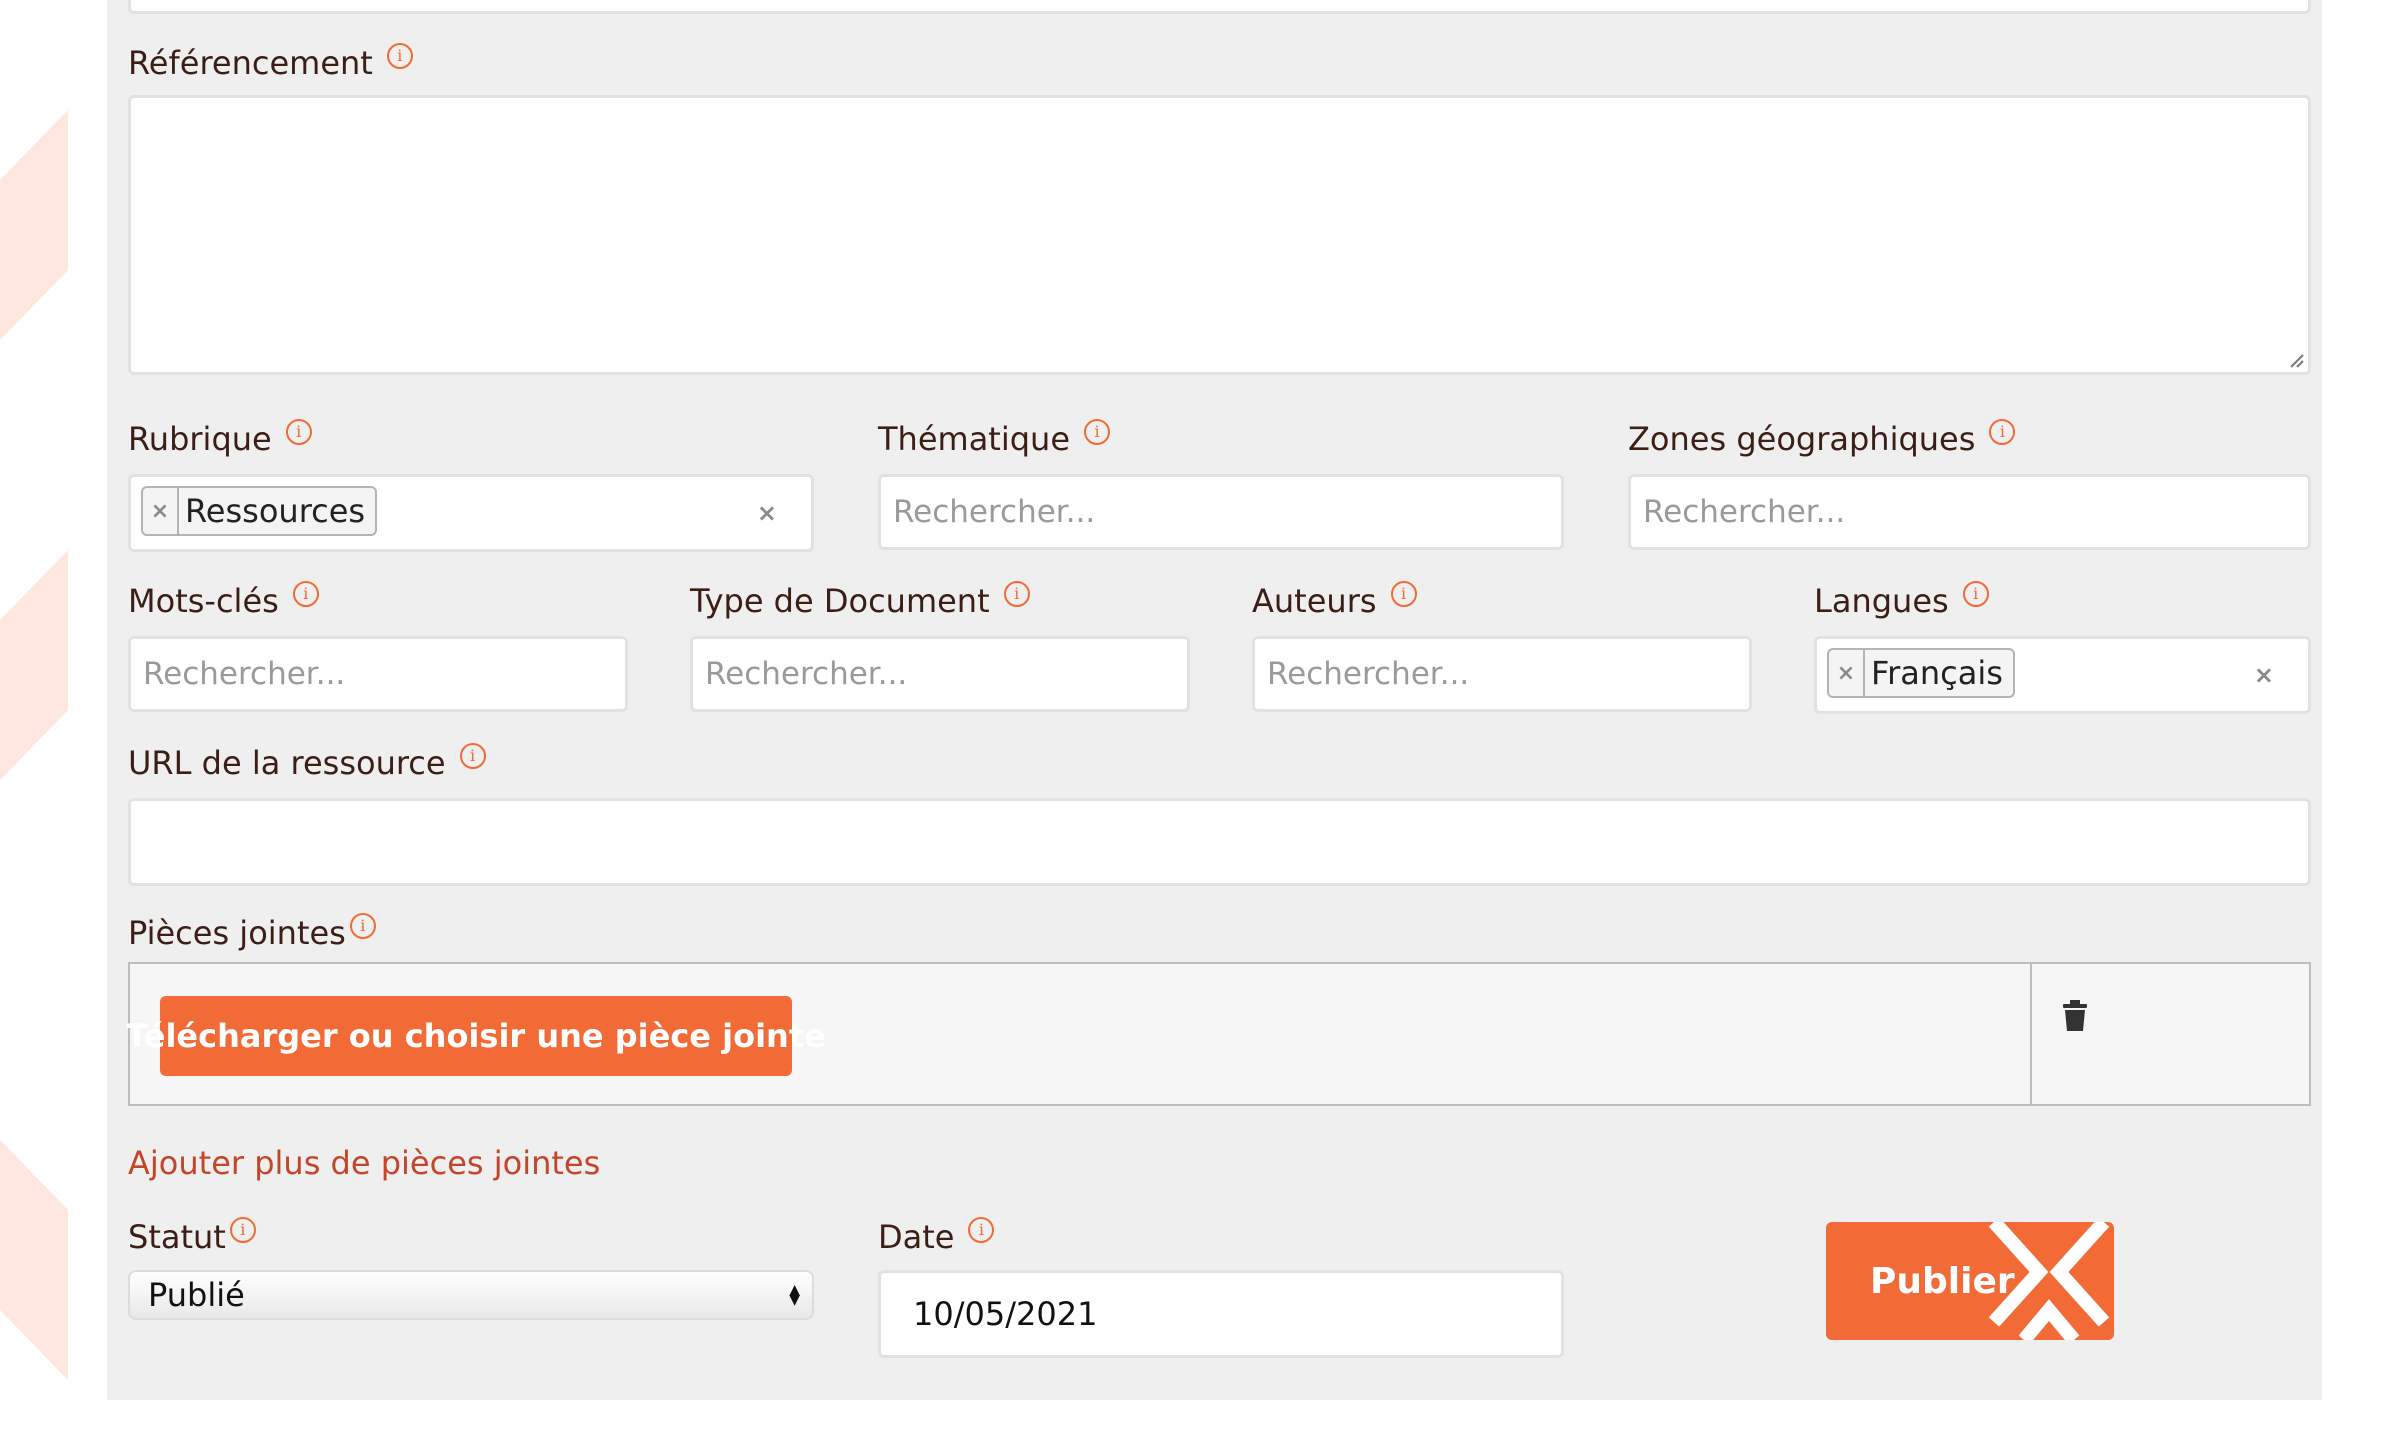 This screenshot has width=2400, height=1440. I want to click on attachment-row: Télécharger ou choisir une pièce jointe, so click(1218, 1034).